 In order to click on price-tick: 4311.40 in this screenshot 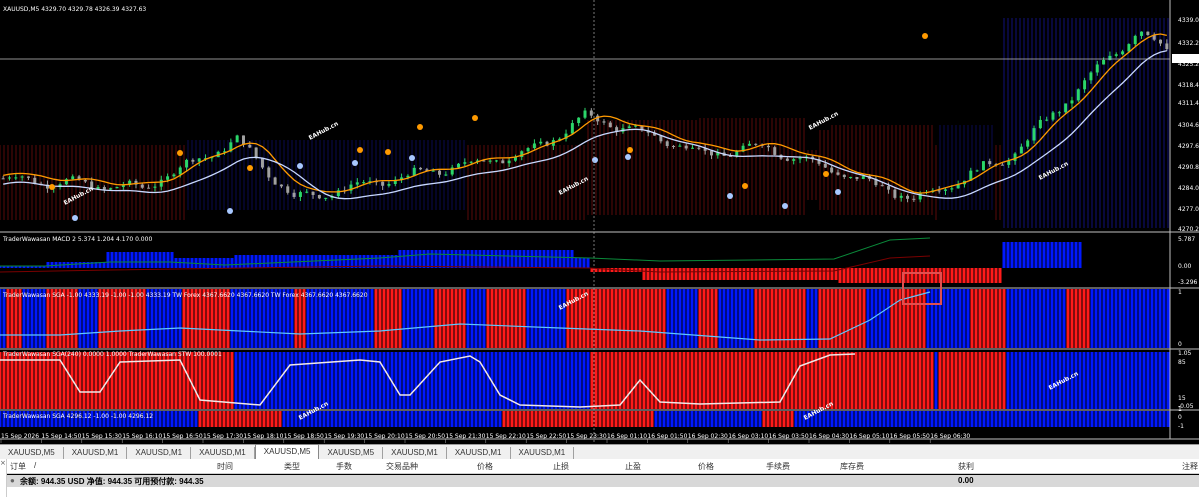, I will do `click(1188, 103)`.